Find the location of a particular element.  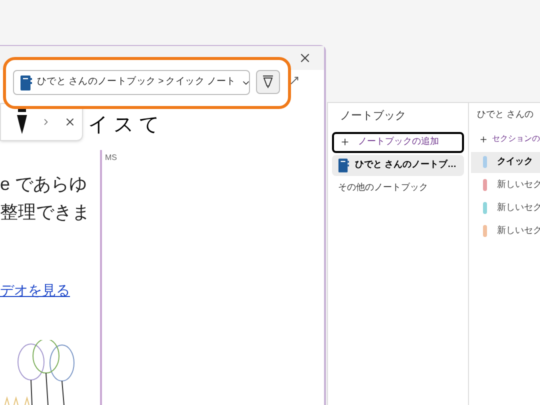

add-section-button: セクションの is located at coordinates (505, 139).